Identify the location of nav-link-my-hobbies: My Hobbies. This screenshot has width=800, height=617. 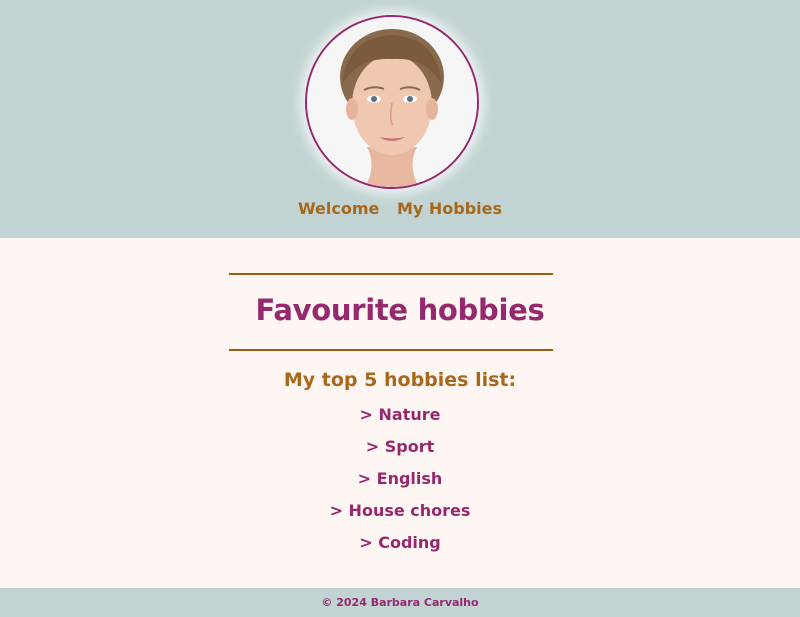
(449, 208).